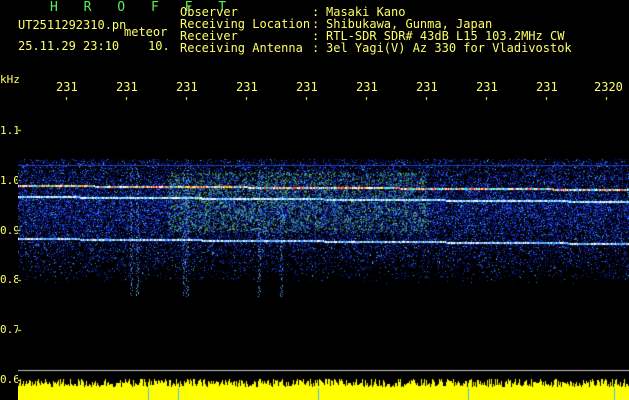 This screenshot has height=400, width=629. Describe the element at coordinates (608, 87) in the screenshot. I see `time-tick: 2320` at that location.